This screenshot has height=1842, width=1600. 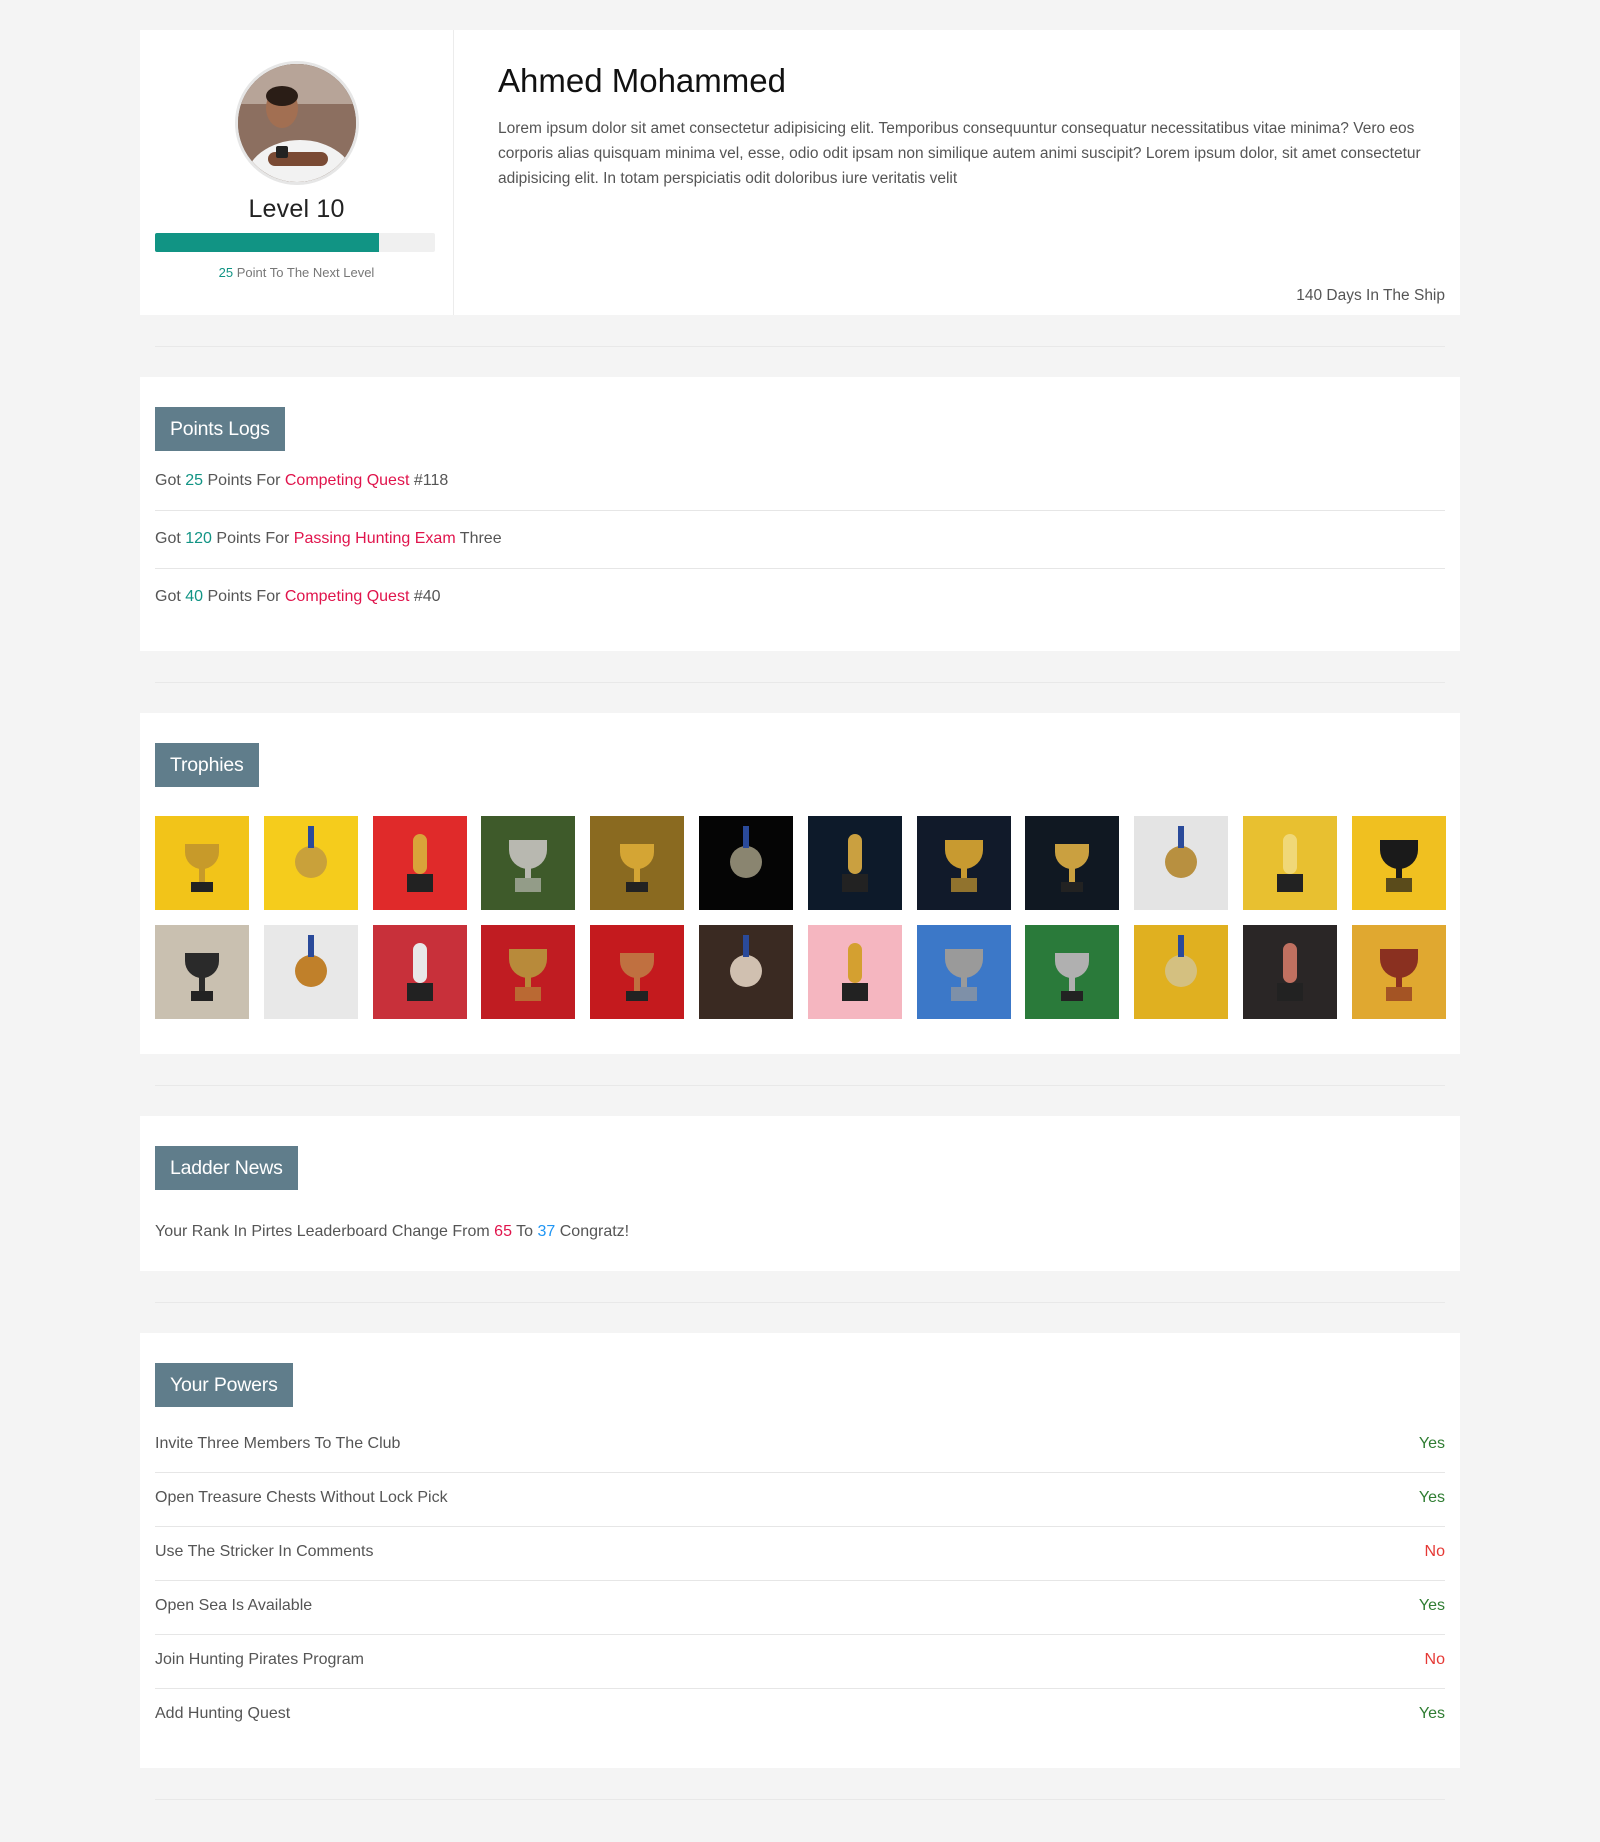 I want to click on log-row: Got 25 Points For Competing Quest #118, so click(x=800, y=481).